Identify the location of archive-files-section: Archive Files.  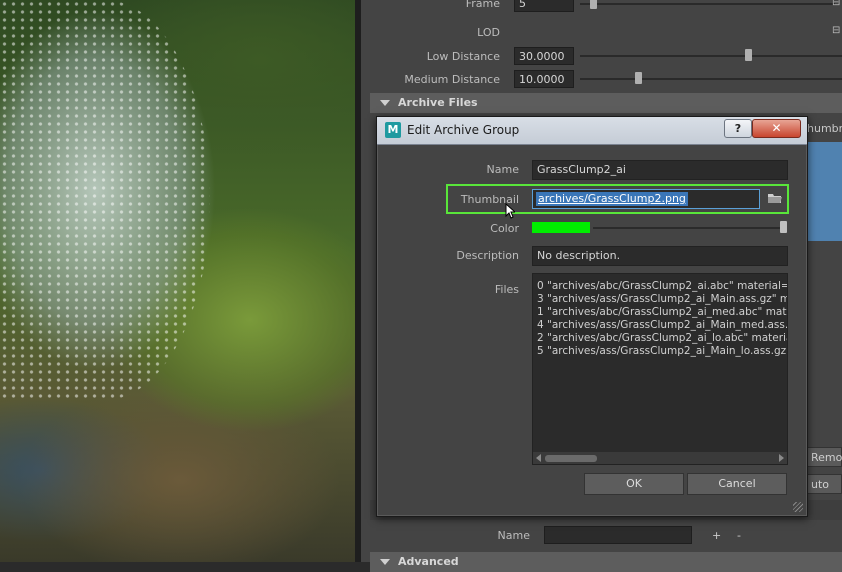
(606, 103).